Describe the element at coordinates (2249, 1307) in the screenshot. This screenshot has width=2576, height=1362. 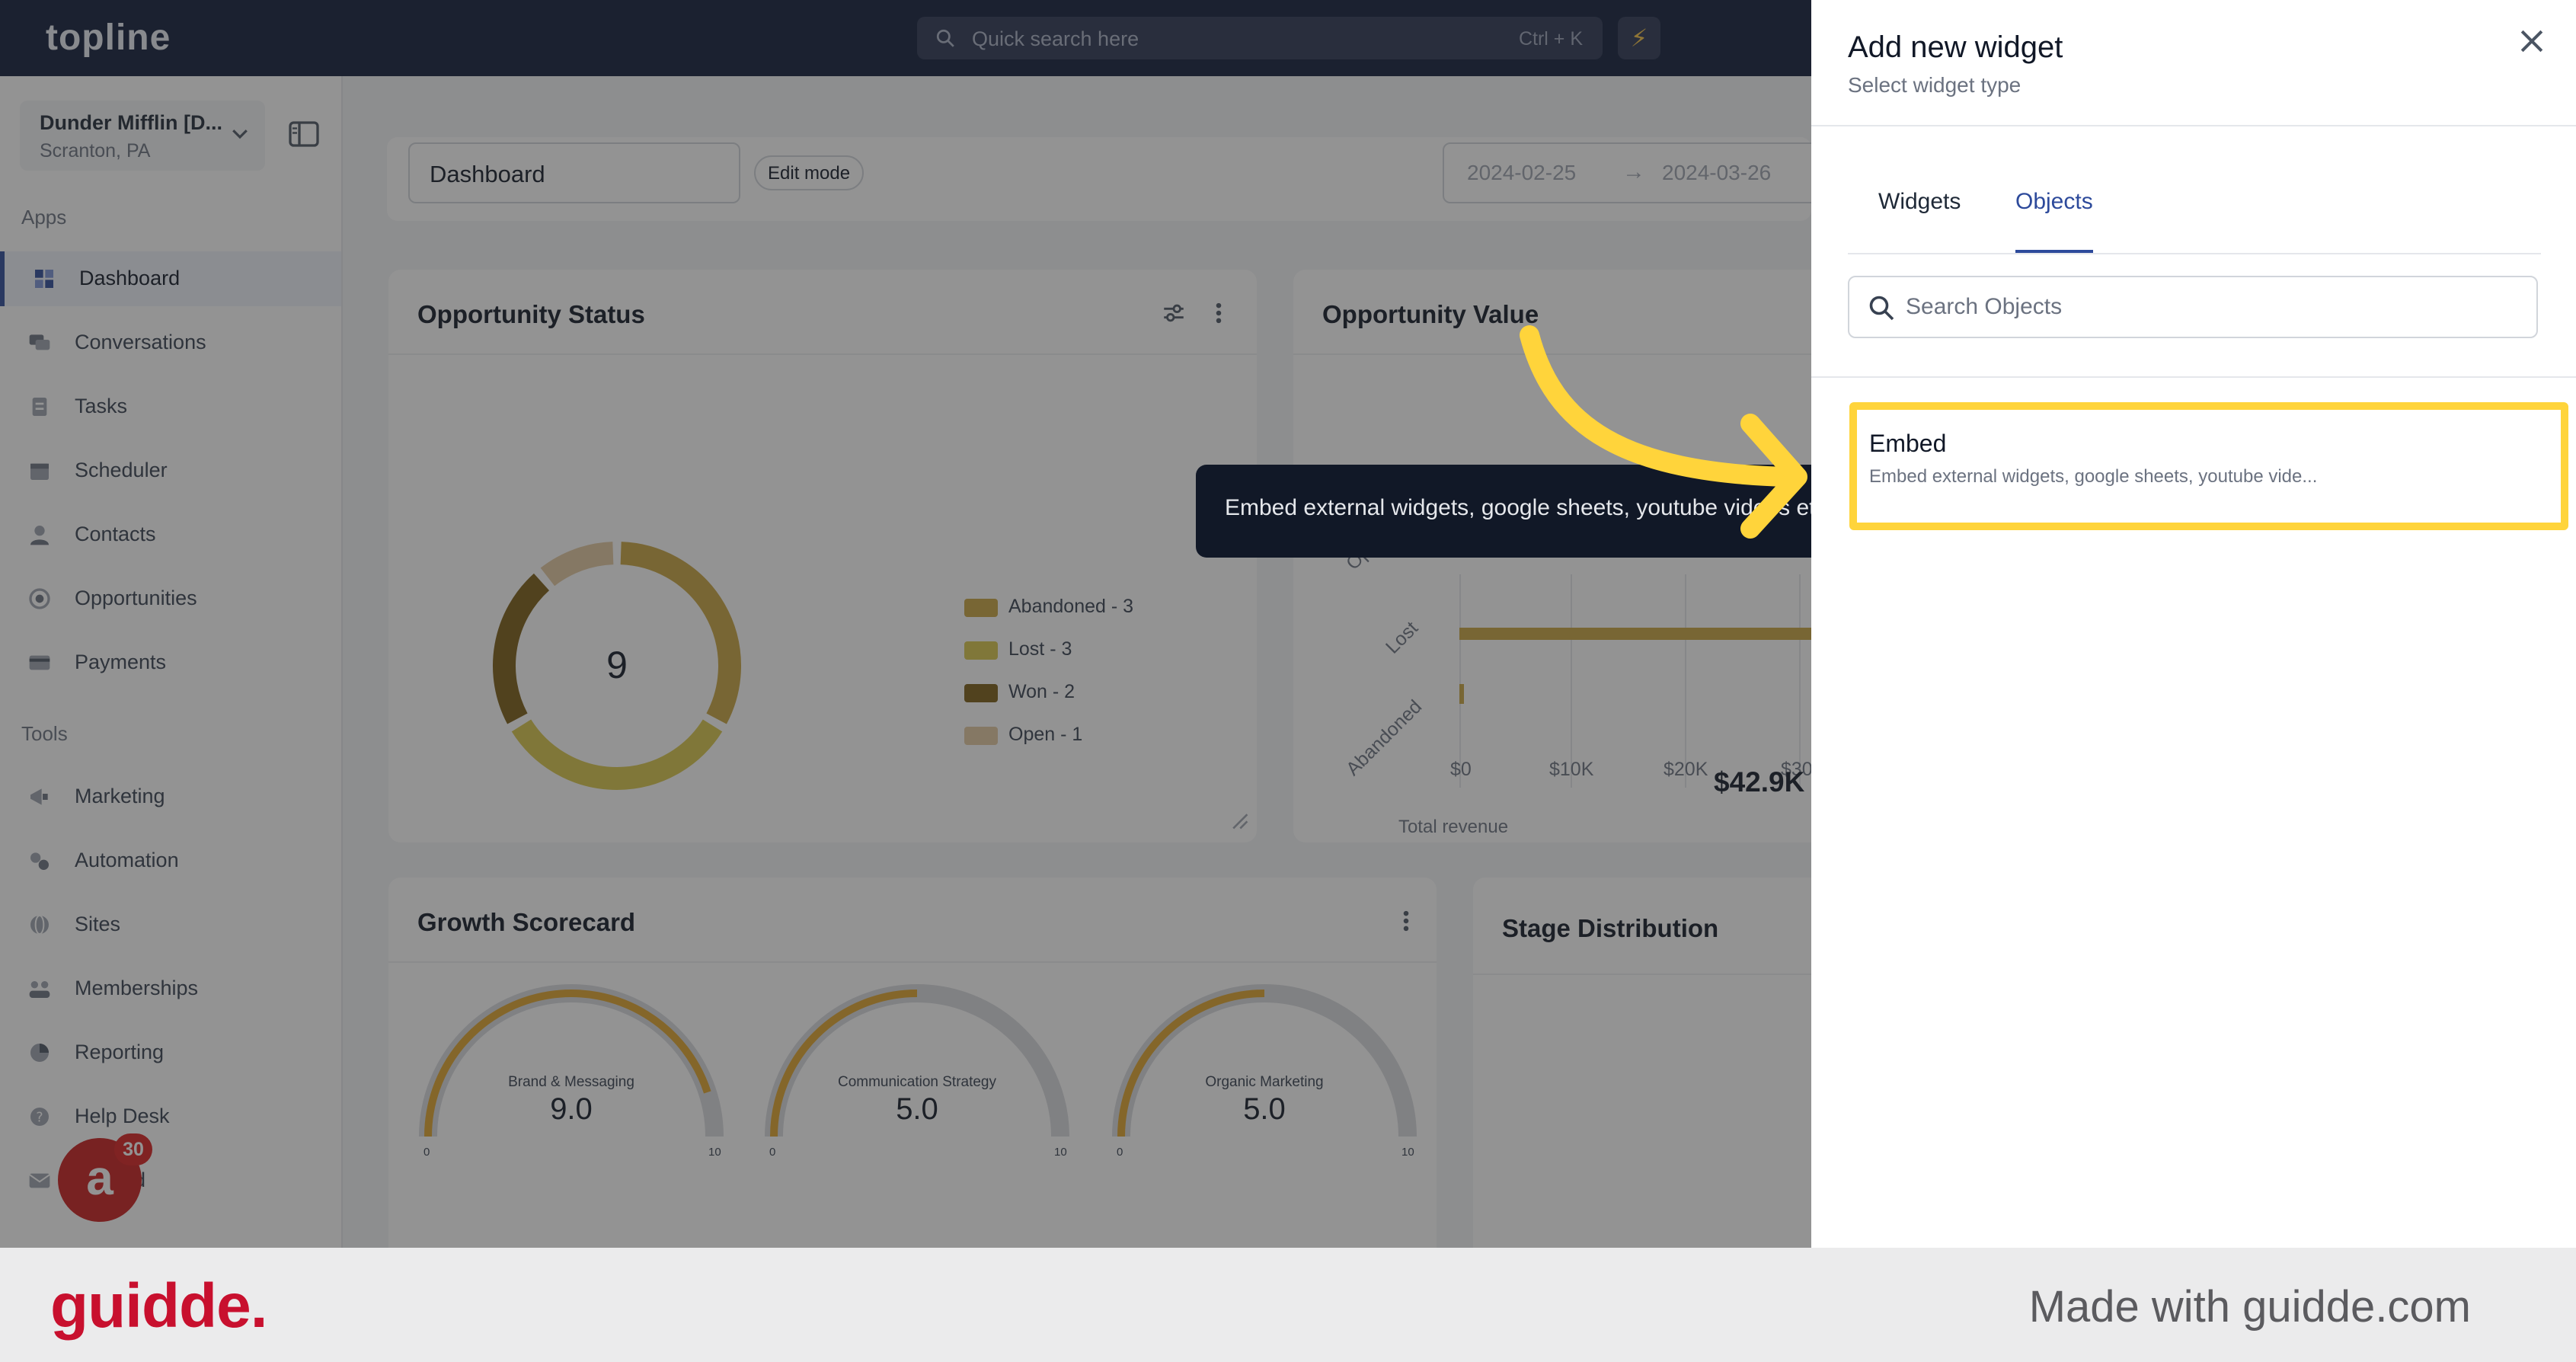
I see `made-with-text: Made with guidde.com` at that location.